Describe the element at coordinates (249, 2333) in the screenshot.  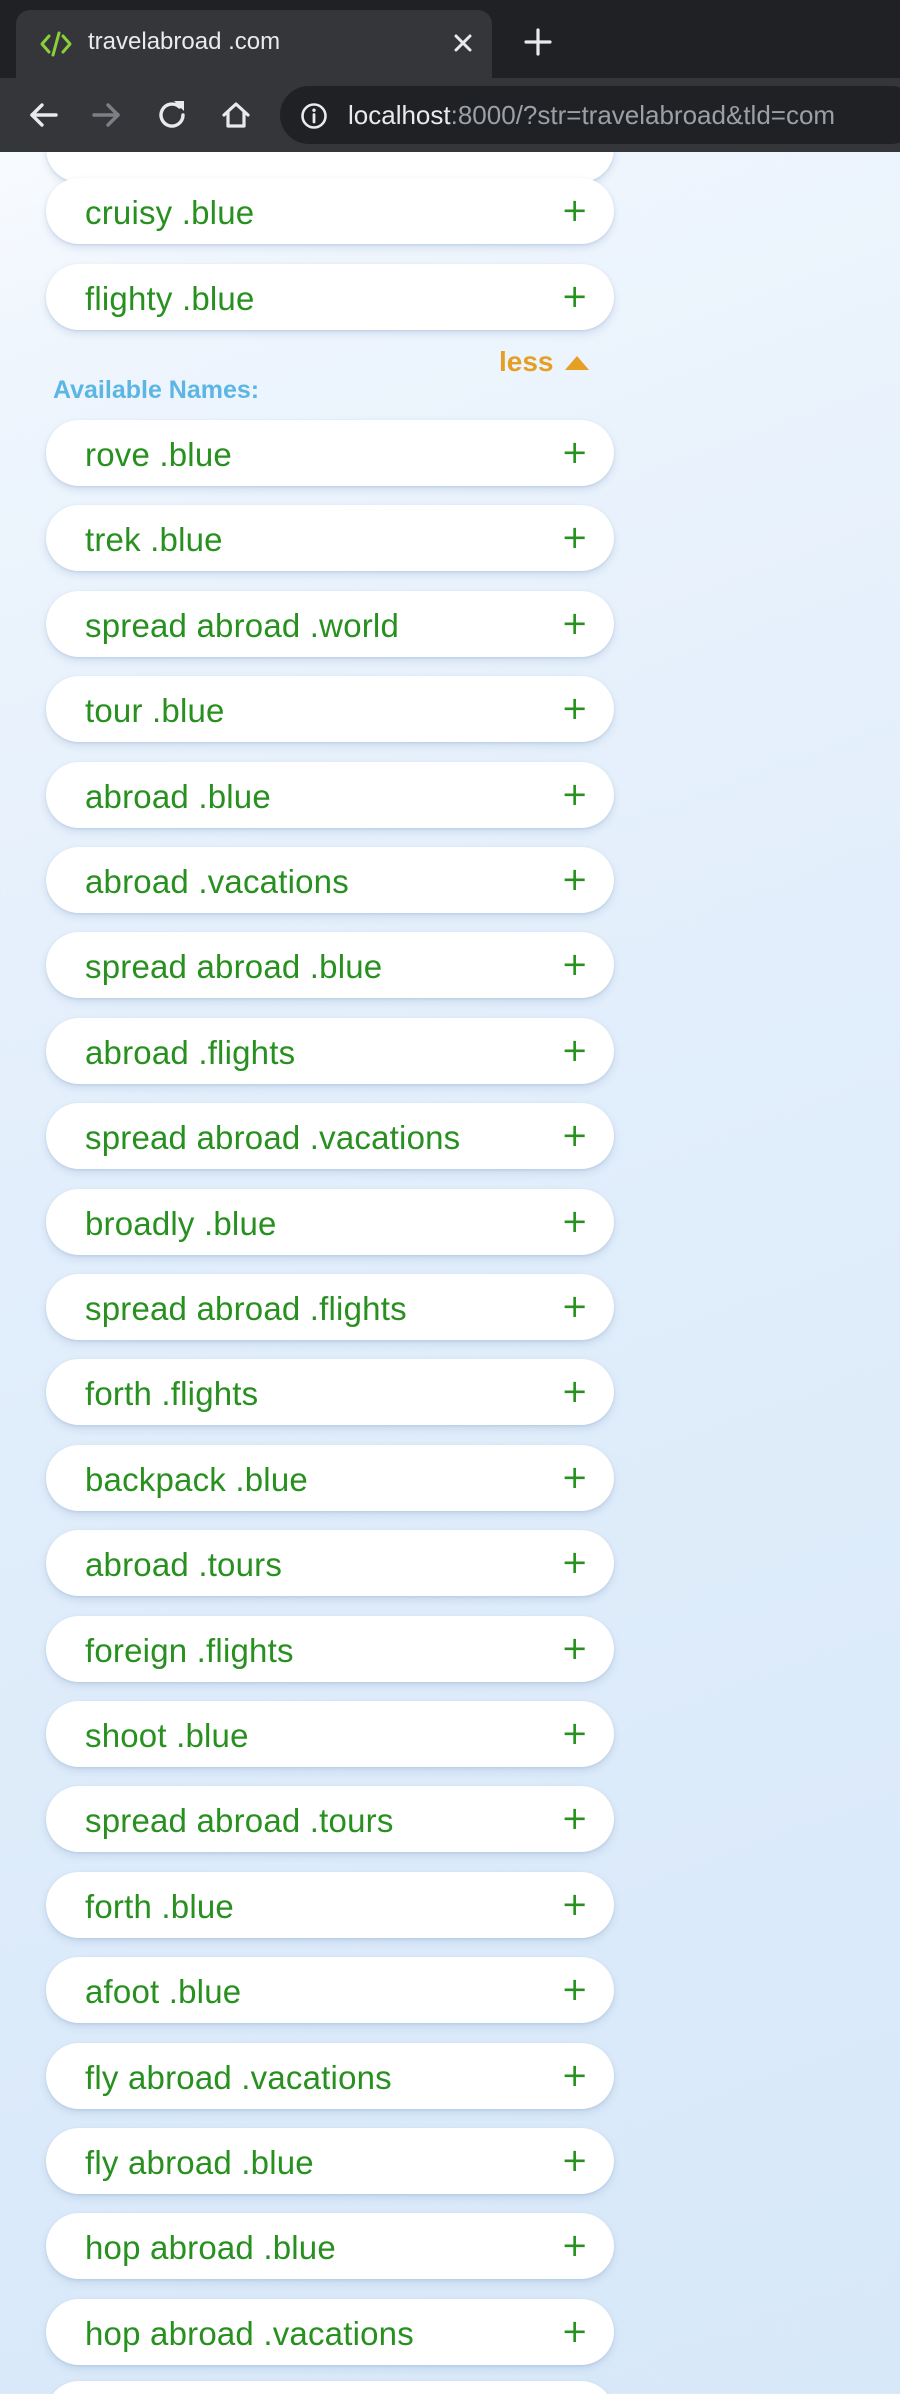
I see `domain-name: hop abroad .vacations` at that location.